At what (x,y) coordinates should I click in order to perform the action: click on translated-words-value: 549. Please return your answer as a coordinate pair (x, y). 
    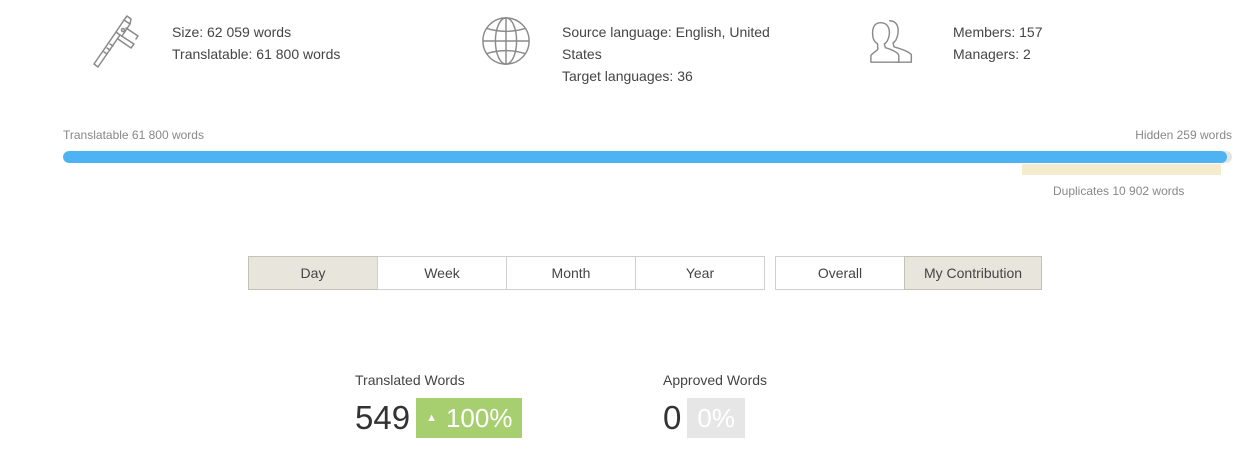
    Looking at the image, I should click on (383, 417).